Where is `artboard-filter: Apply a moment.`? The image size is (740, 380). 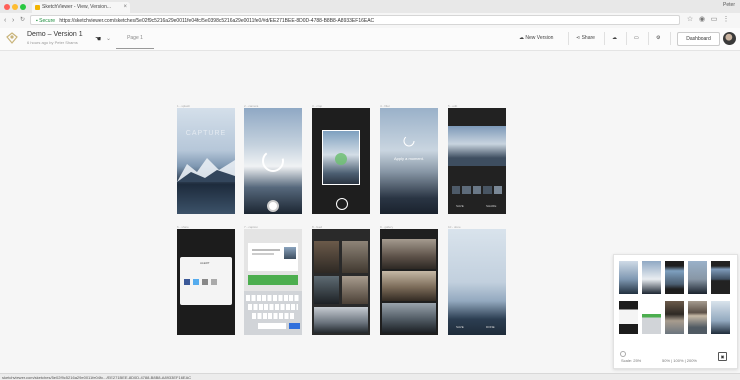
artboard-filter: Apply a moment. is located at coordinates (409, 161).